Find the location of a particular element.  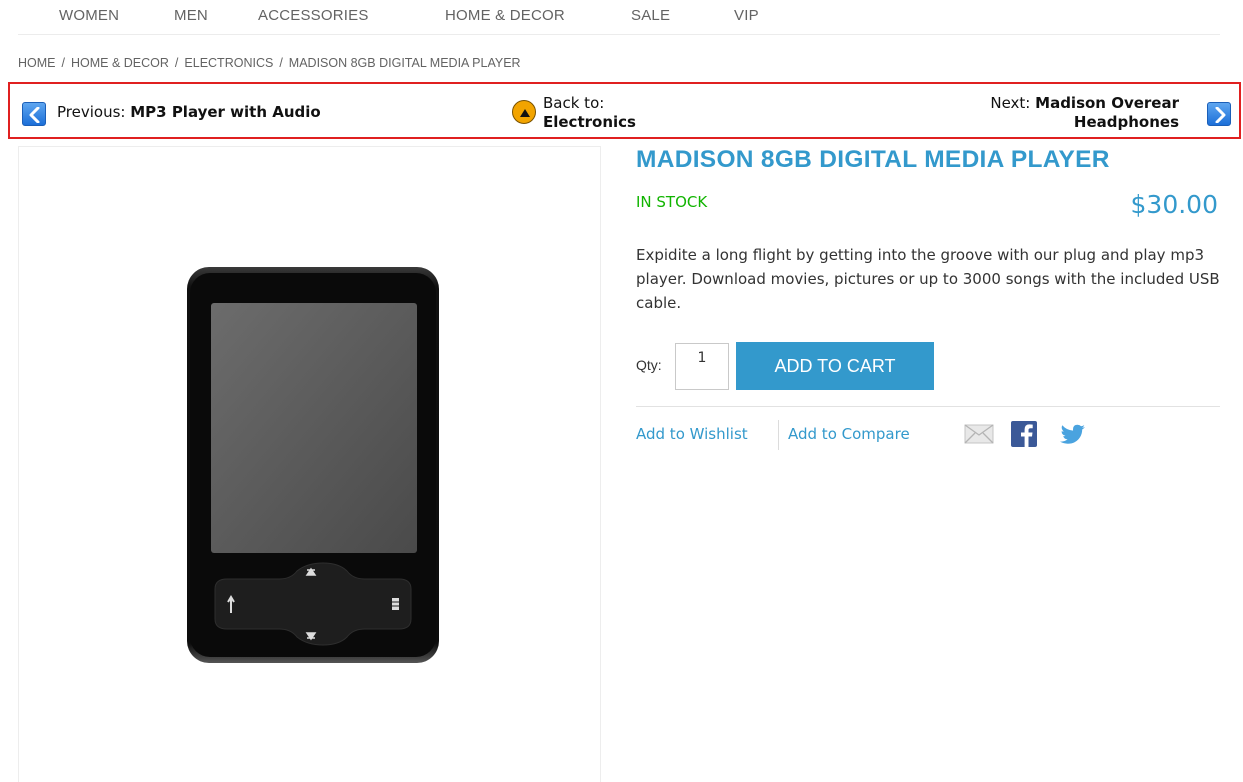

product-title: MADISON 8GB DIGITAL MEDIA PLAYER is located at coordinates (873, 159).